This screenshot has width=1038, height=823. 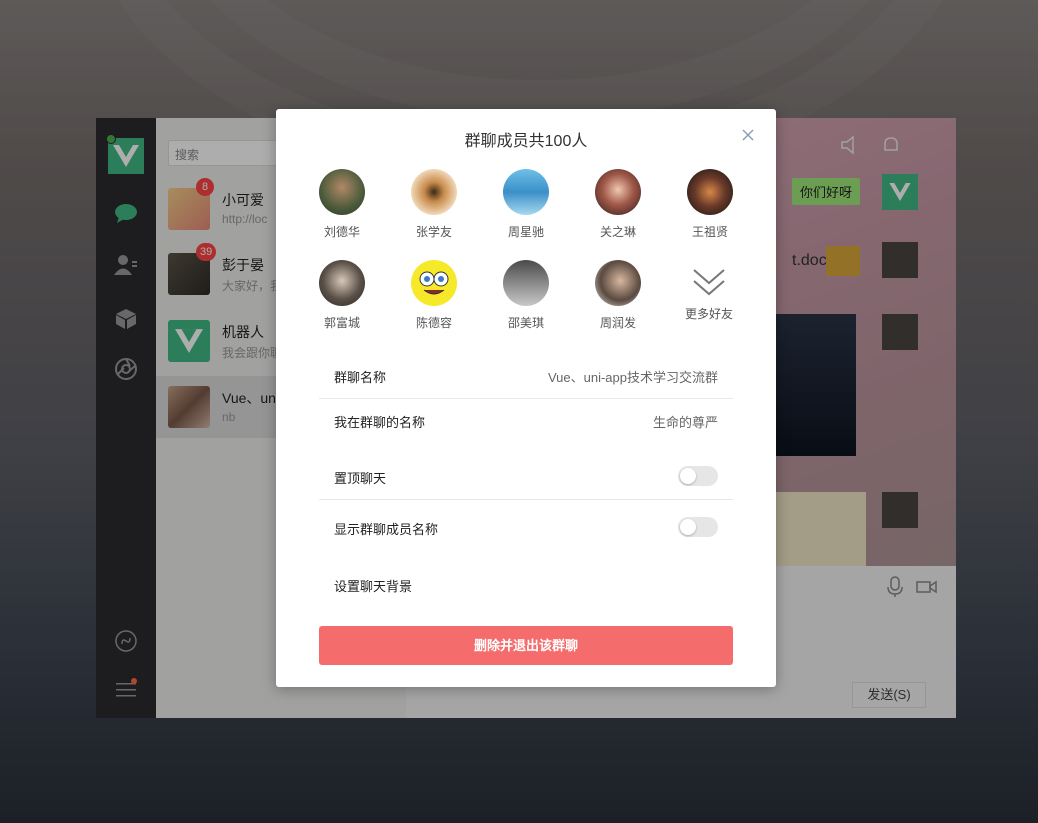 I want to click on my-nickname-row: 我在群聊的名称 生命的尊严, so click(x=526, y=421).